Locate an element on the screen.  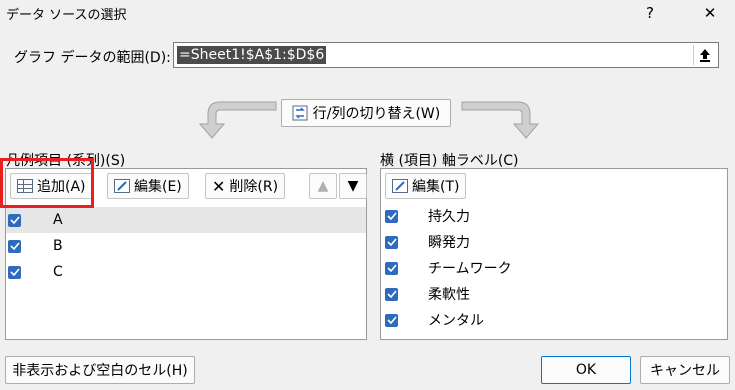
switch-icon is located at coordinates (300, 113).